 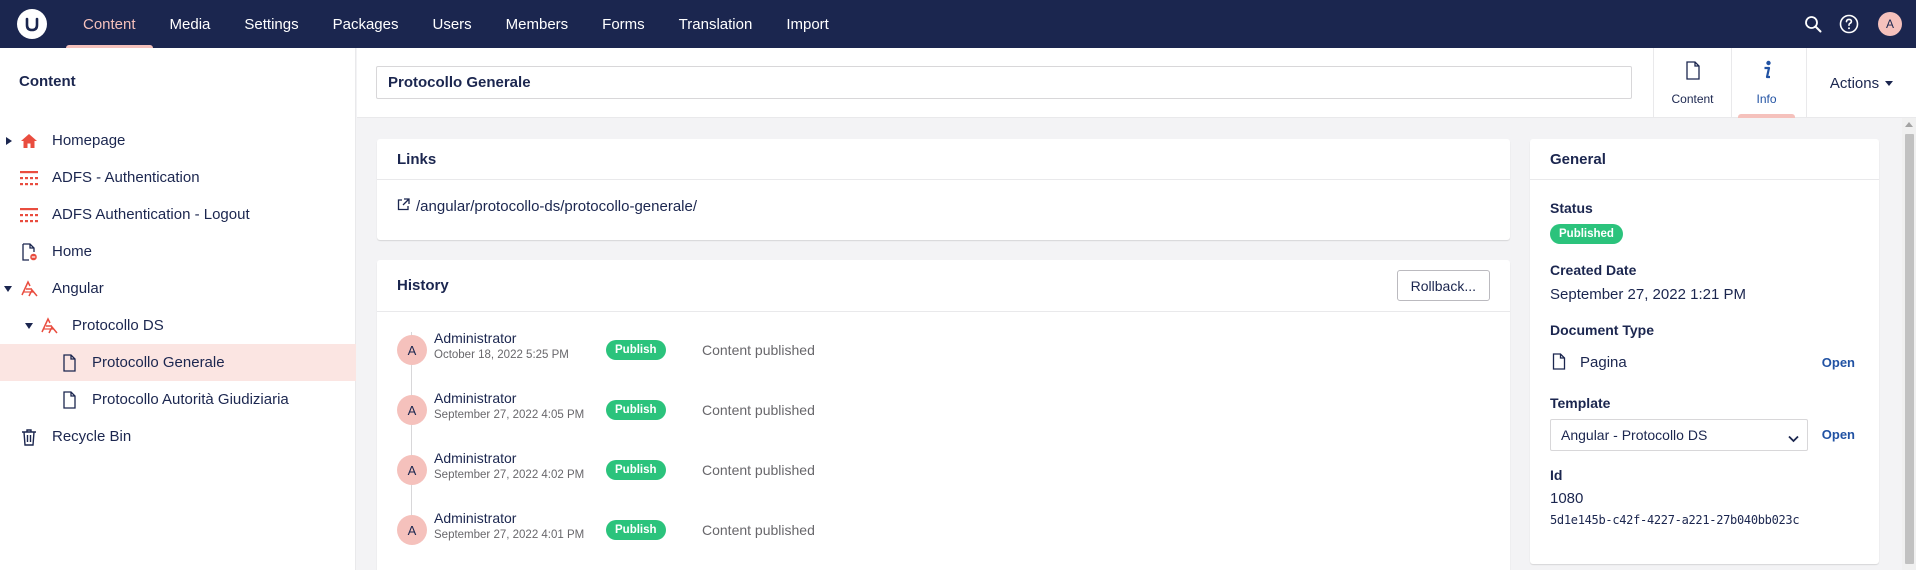 I want to click on tree-item-label: Protocollo DS, so click(x=118, y=325).